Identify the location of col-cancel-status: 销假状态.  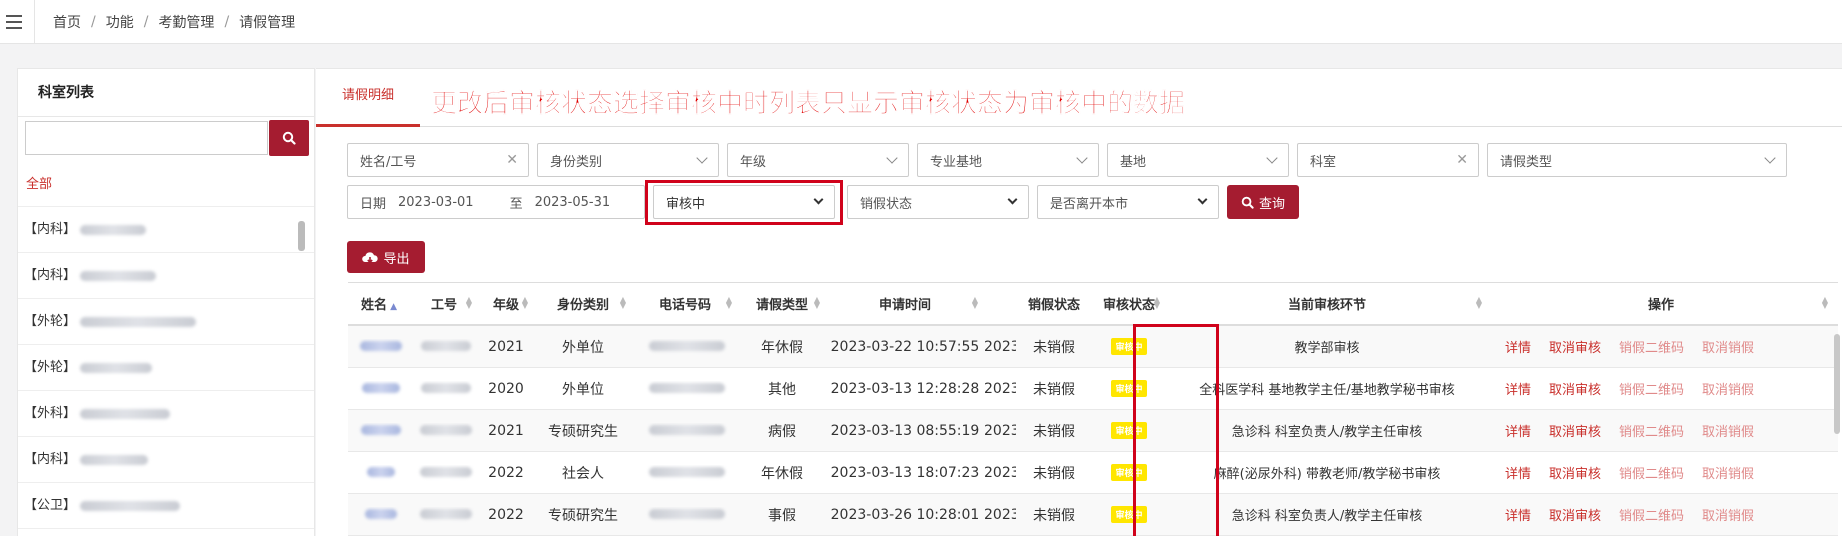
(1054, 303).